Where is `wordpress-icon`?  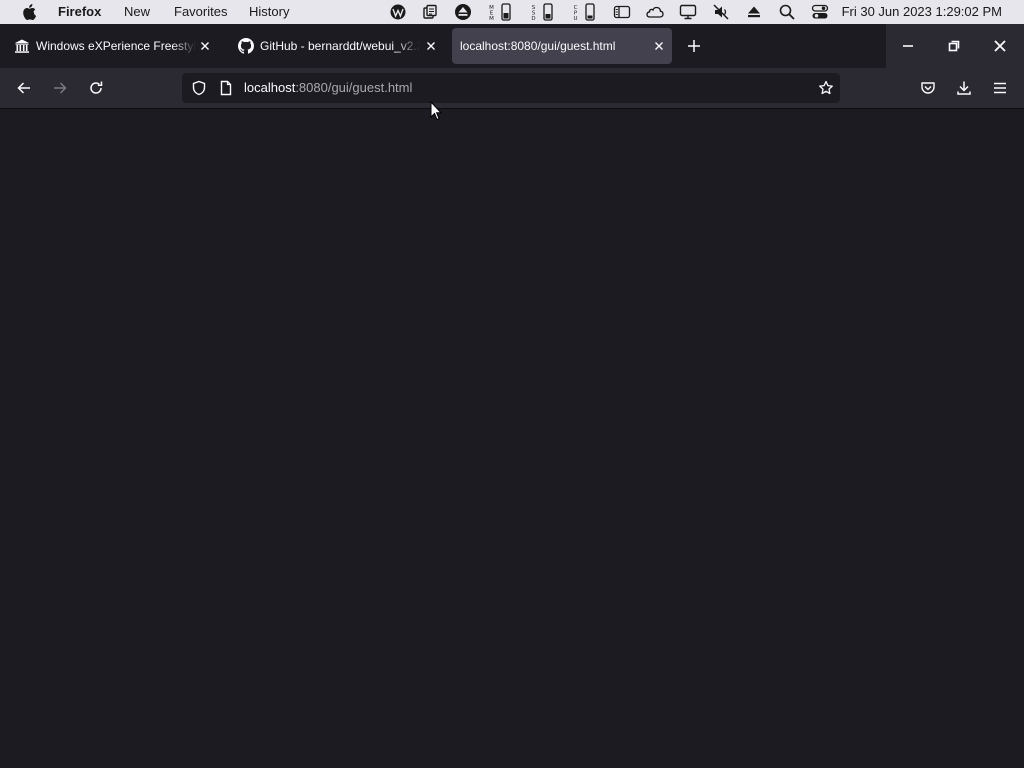 wordpress-icon is located at coordinates (398, 12).